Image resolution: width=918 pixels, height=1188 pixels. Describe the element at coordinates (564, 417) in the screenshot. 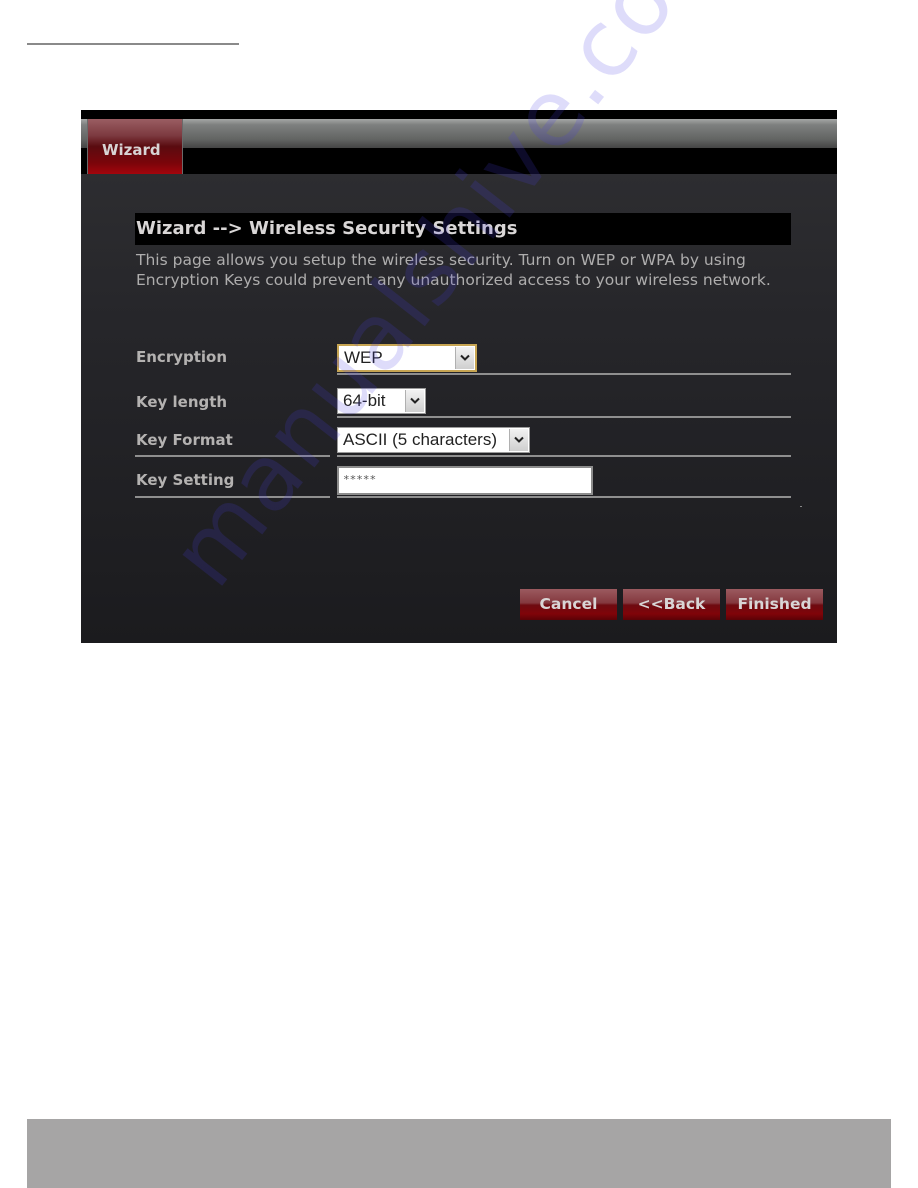

I see `key-length-rule` at that location.